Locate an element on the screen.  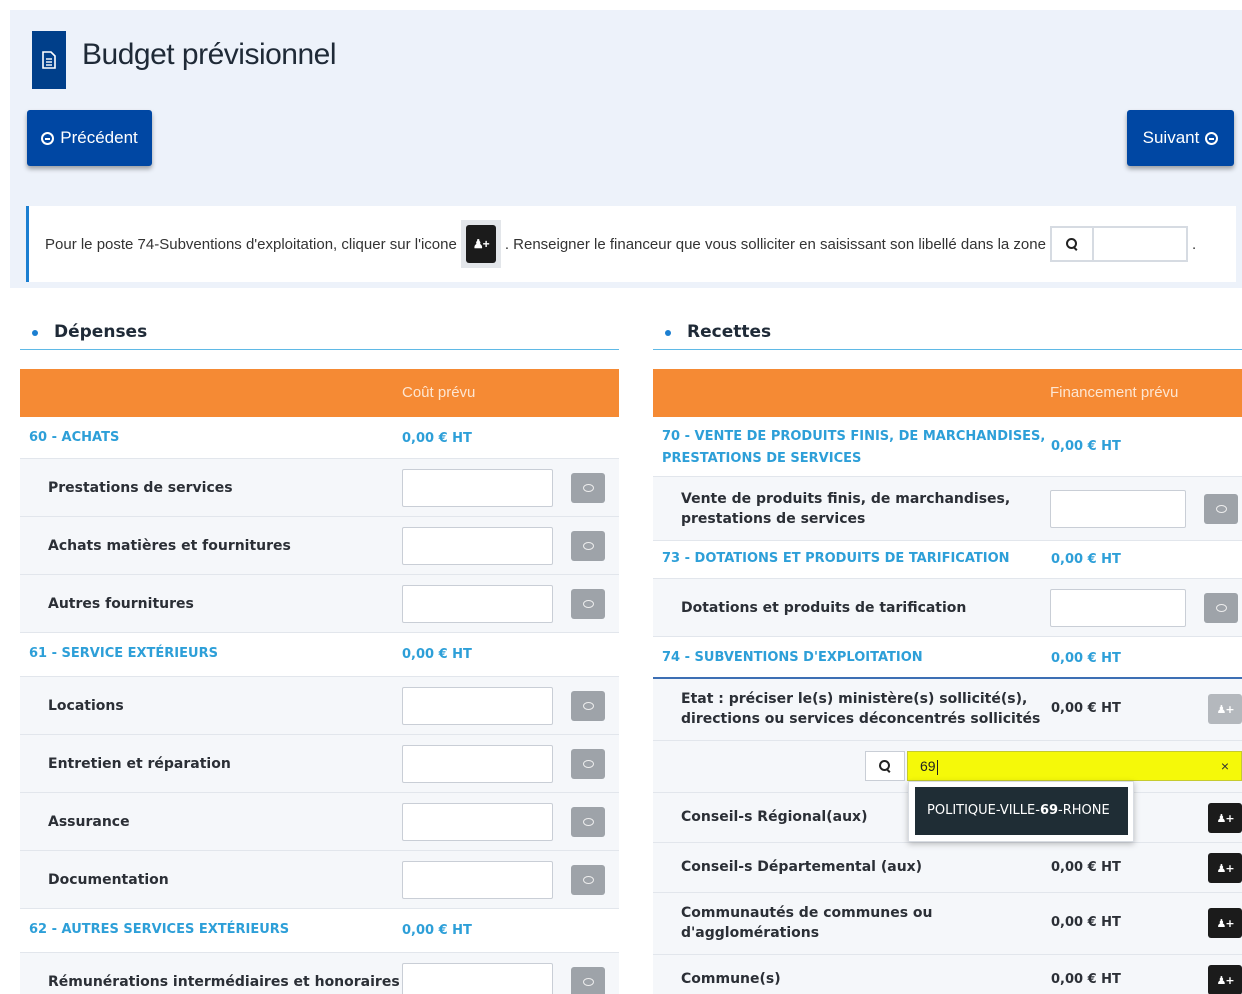
depenses-heading: Dépenses is located at coordinates (319, 334).